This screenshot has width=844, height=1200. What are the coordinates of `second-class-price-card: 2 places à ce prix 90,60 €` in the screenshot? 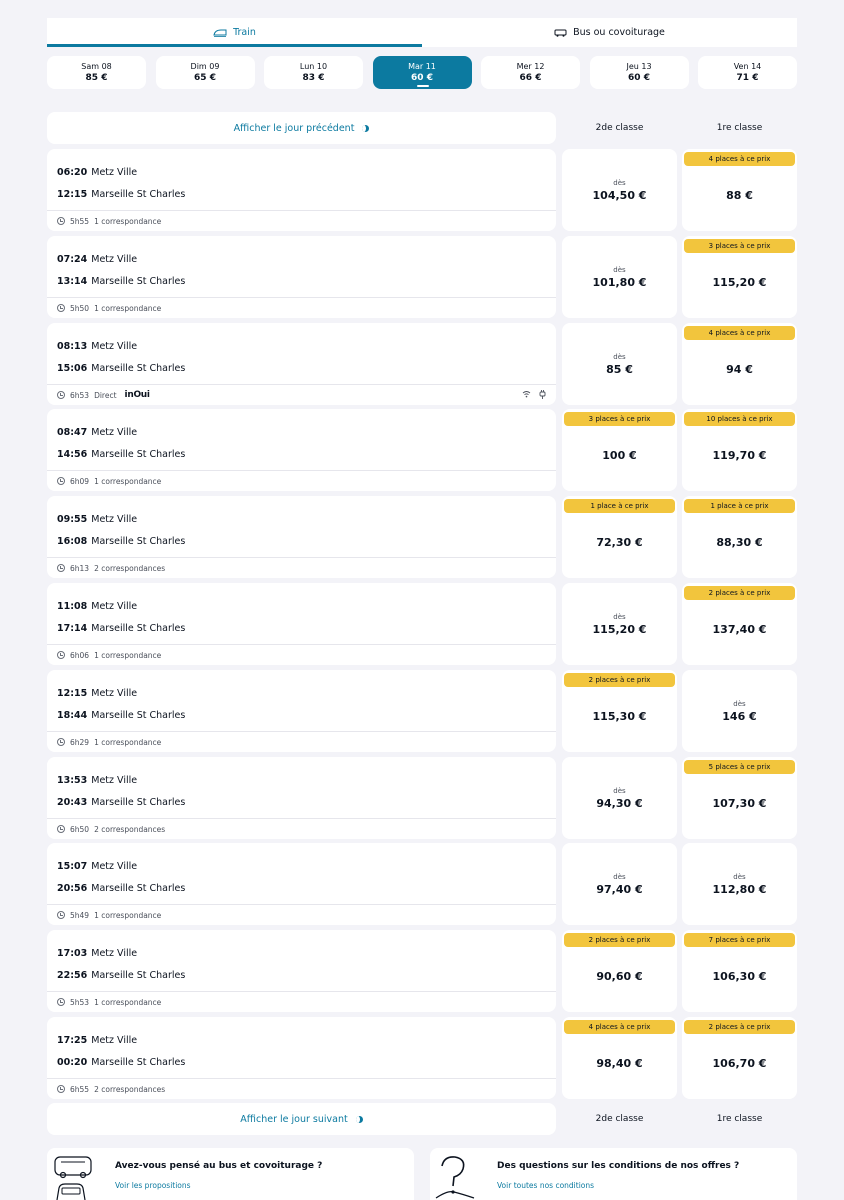 It's located at (619, 971).